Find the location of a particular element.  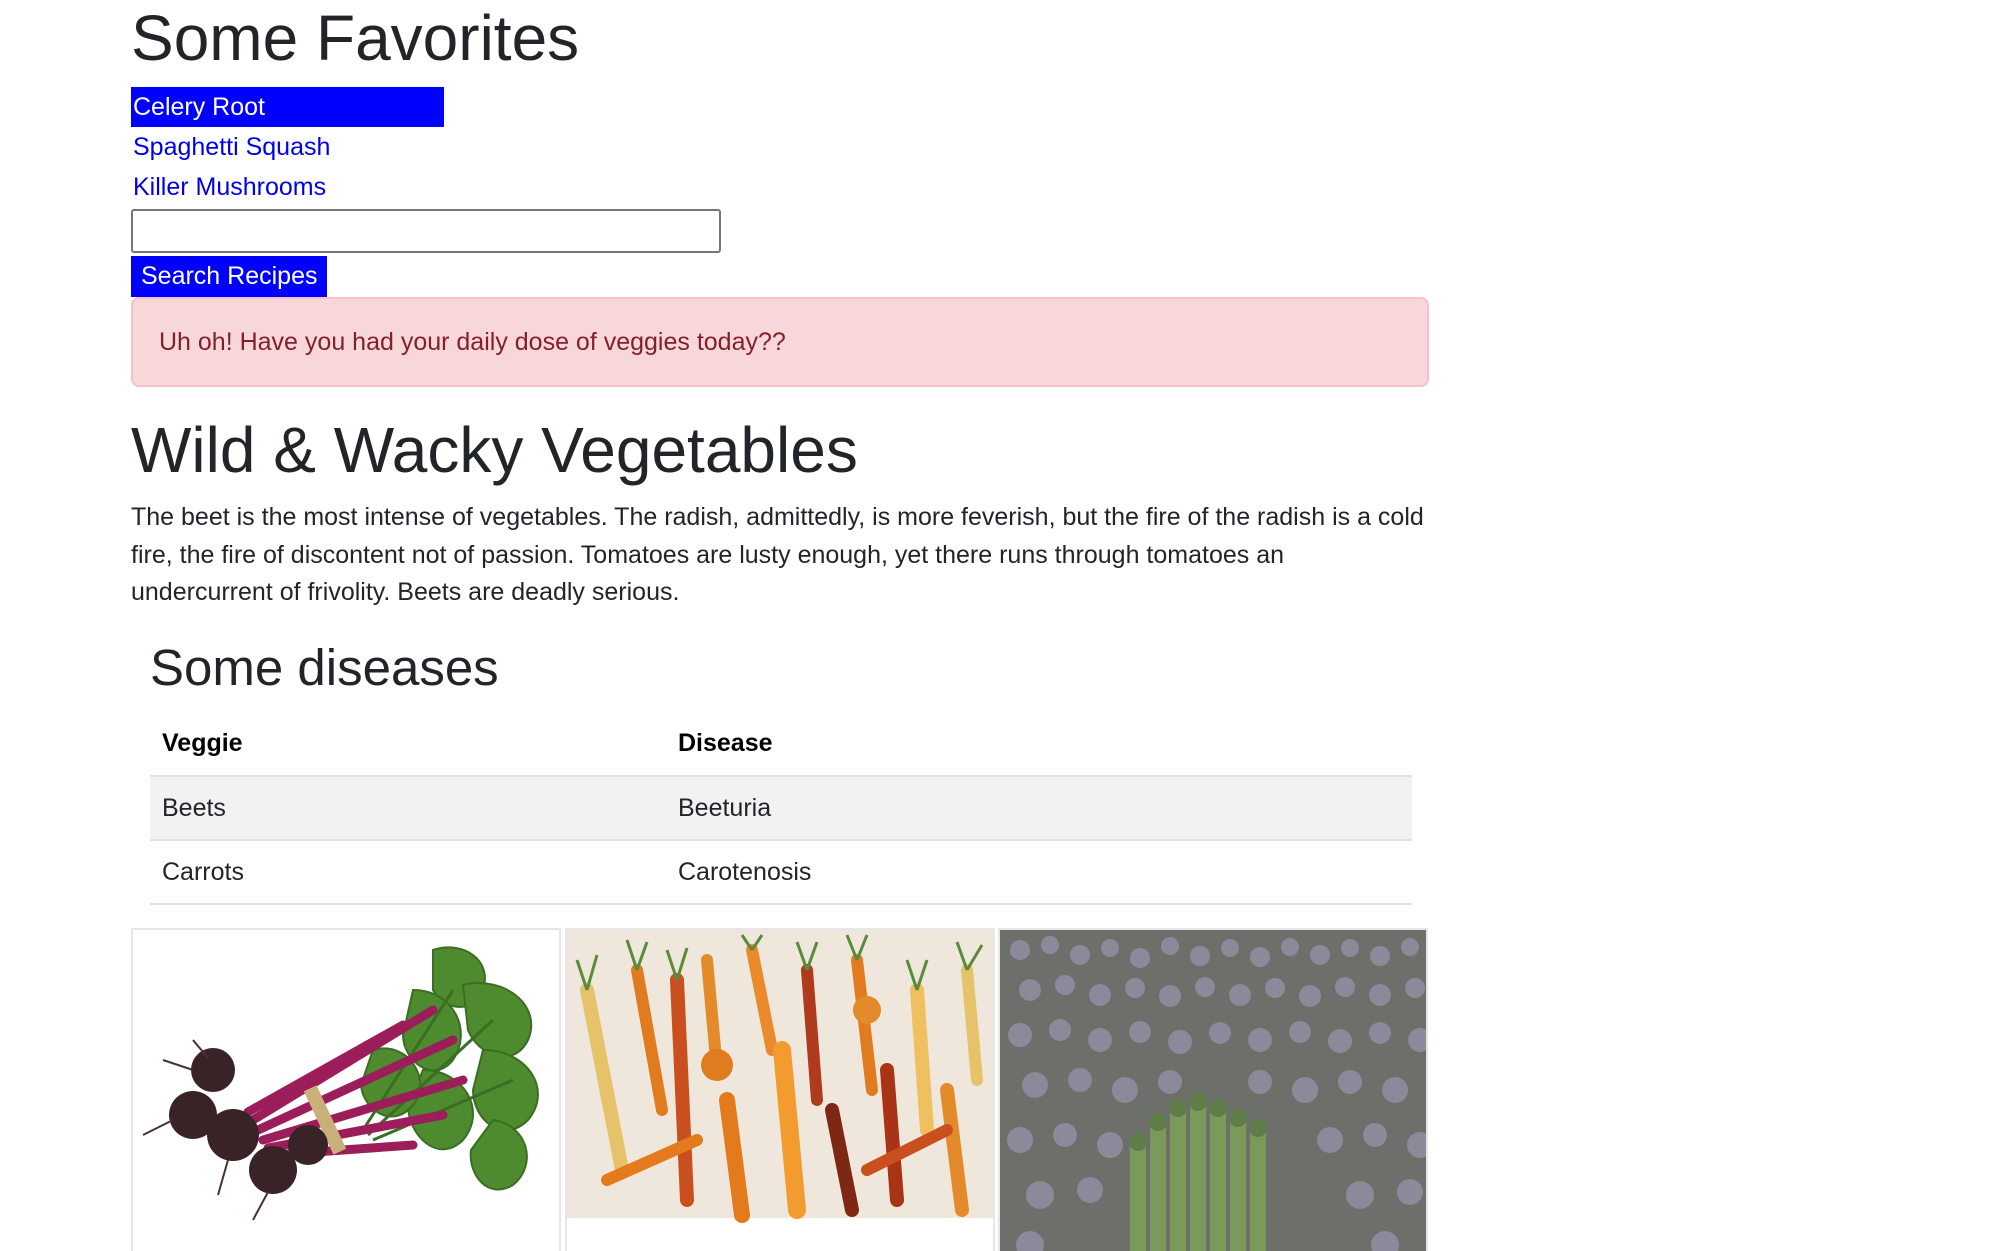

table-row: Beets Beeturia is located at coordinates (781, 808).